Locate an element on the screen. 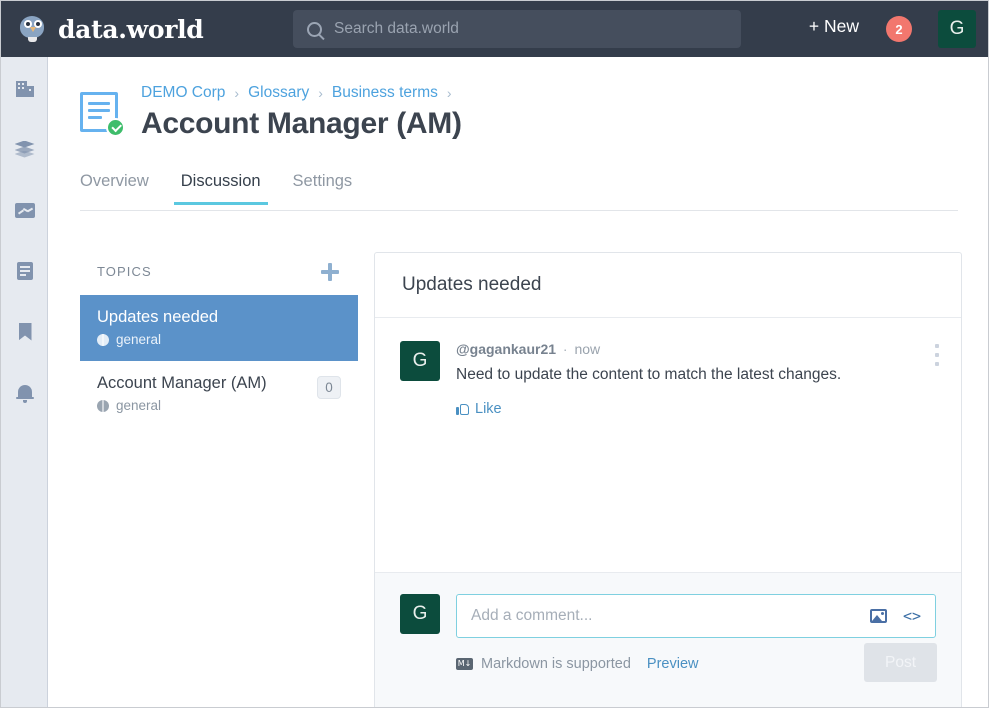 The width and height of the screenshot is (989, 708). bookmark-icon is located at coordinates (25, 332).